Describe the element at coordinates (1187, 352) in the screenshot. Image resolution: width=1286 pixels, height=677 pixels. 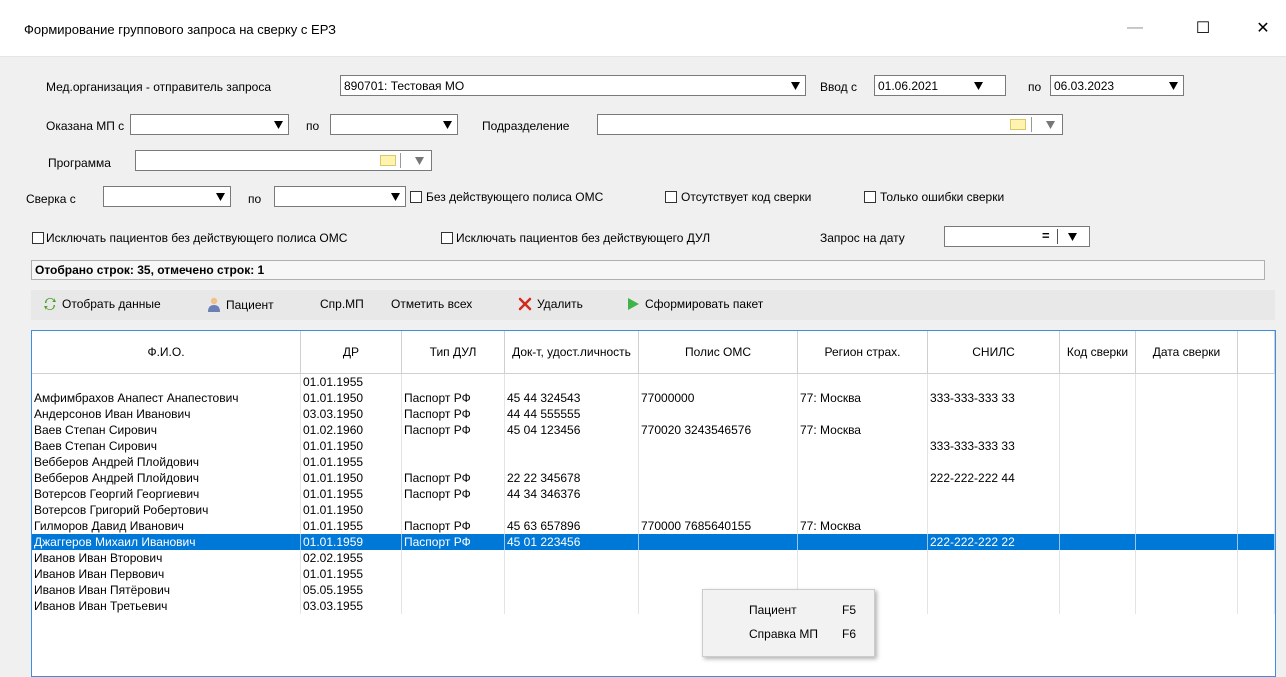
I see `column-header-recon-date: Дата сверки` at that location.